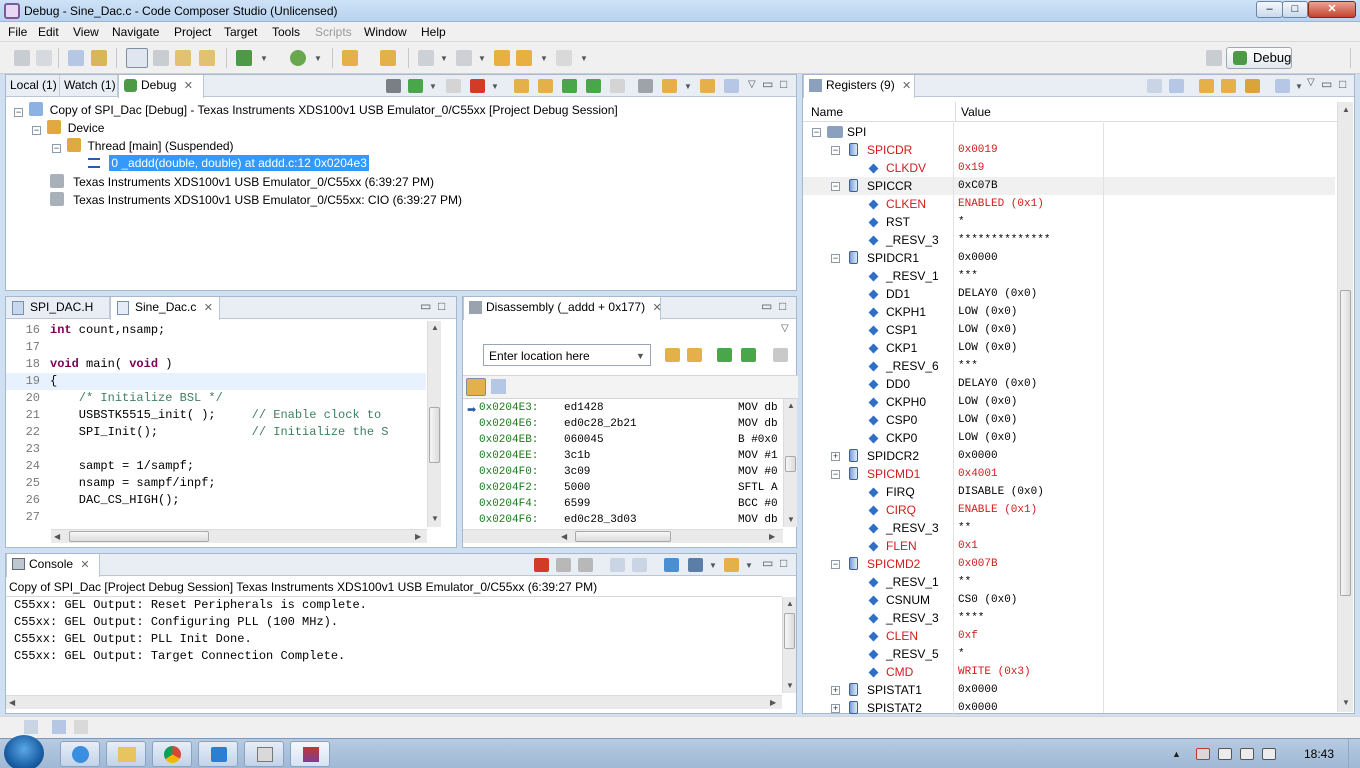 Image resolution: width=1360 pixels, height=768 pixels. I want to click on taskbar-ccs, so click(310, 754).